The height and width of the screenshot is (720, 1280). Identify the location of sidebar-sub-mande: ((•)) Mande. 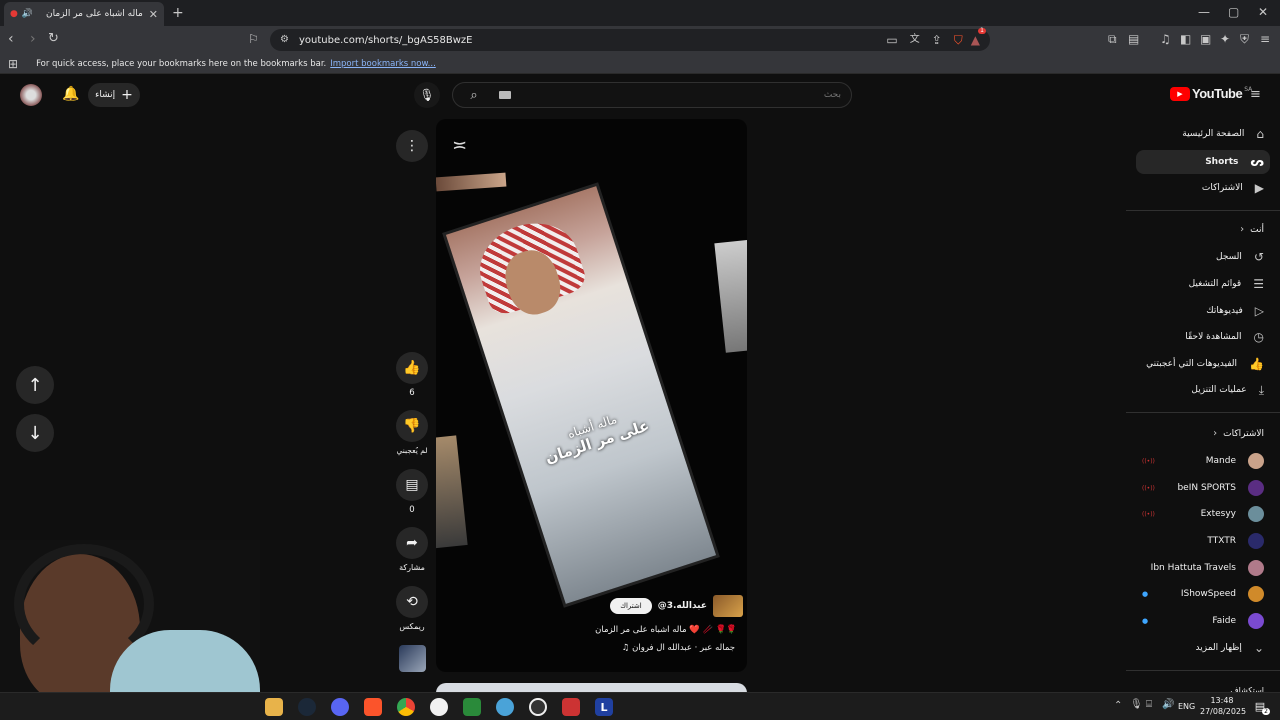
(1203, 461).